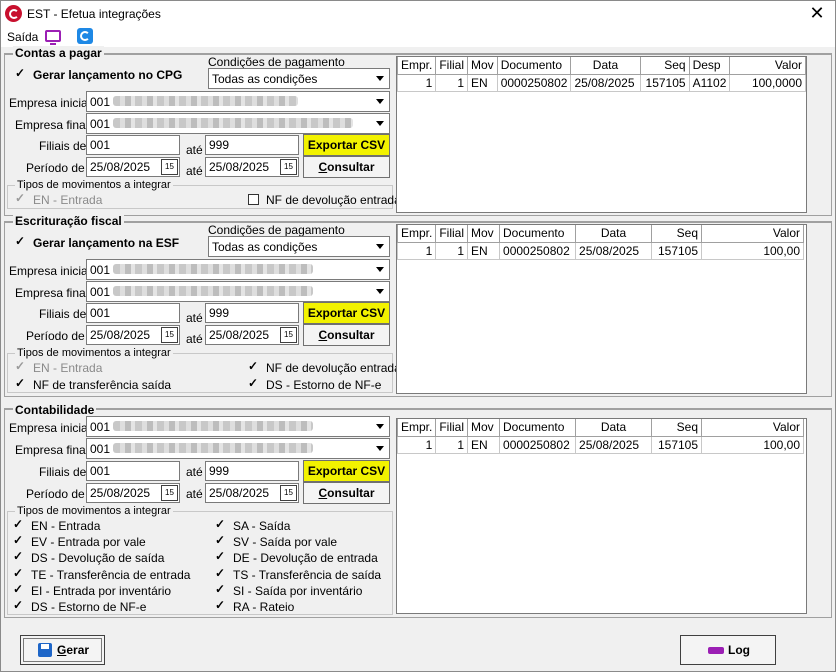  What do you see at coordinates (285, 542) in the screenshot?
I see `tipo-label: SV - Saída por vale` at bounding box center [285, 542].